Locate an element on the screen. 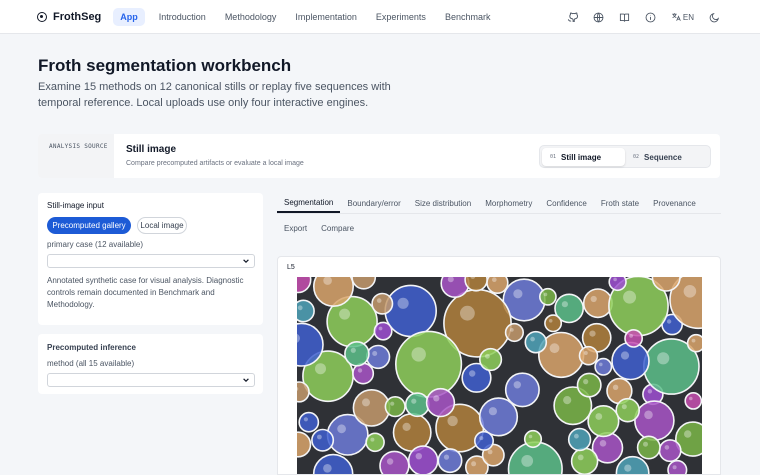 The width and height of the screenshot is (760, 475). info-icon is located at coordinates (651, 17).